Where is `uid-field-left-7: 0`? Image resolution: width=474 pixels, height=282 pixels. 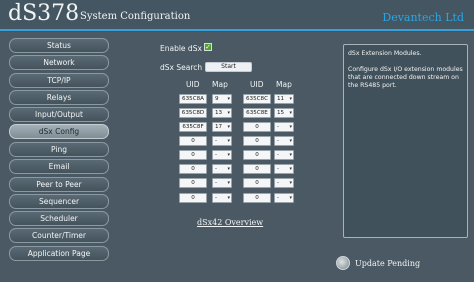
uid-field-left-7: 0 is located at coordinates (193, 183).